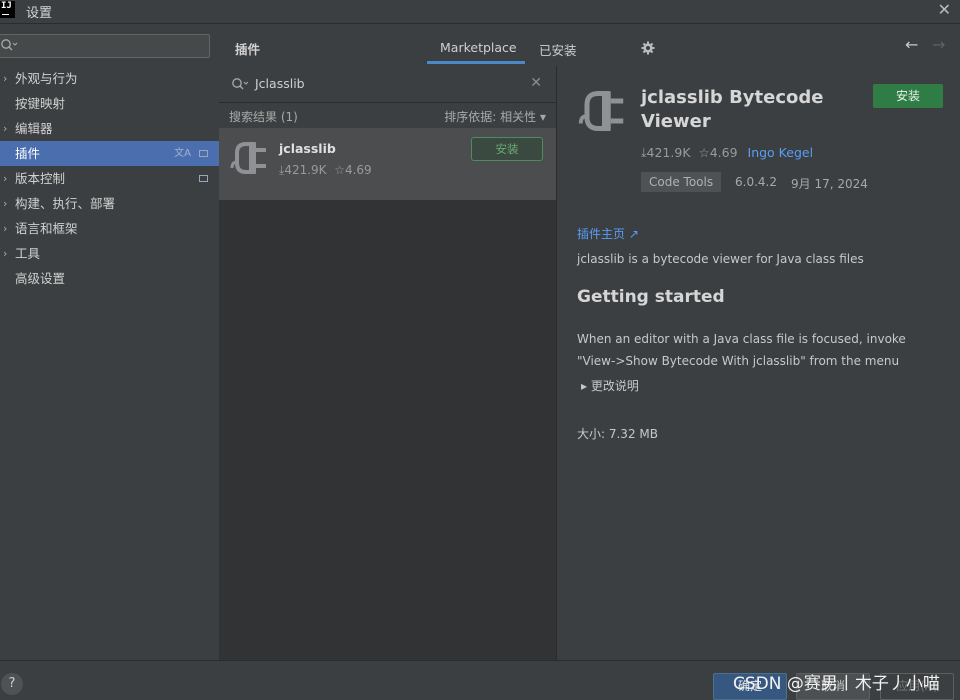  I want to click on sort-dropdown: 排序依据: 相关性 ▾, so click(495, 116).